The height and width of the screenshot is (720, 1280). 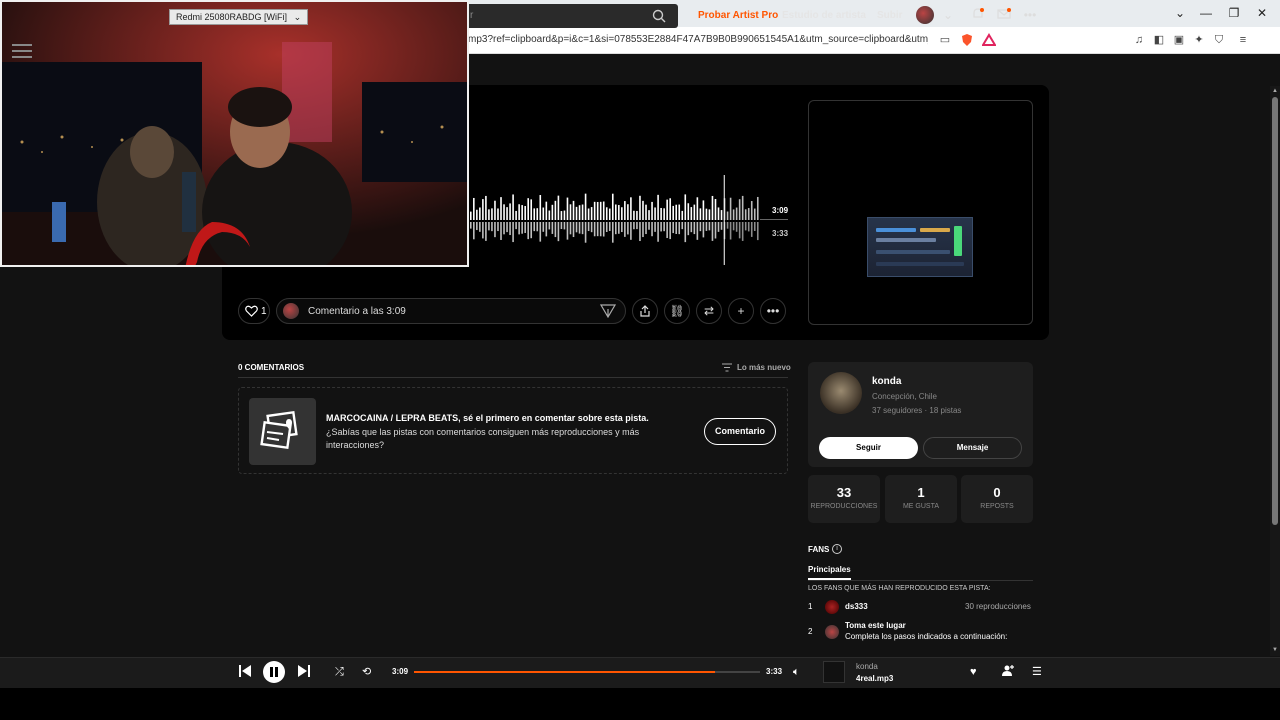 What do you see at coordinates (837, 549) in the screenshot?
I see `info-icon: i` at bounding box center [837, 549].